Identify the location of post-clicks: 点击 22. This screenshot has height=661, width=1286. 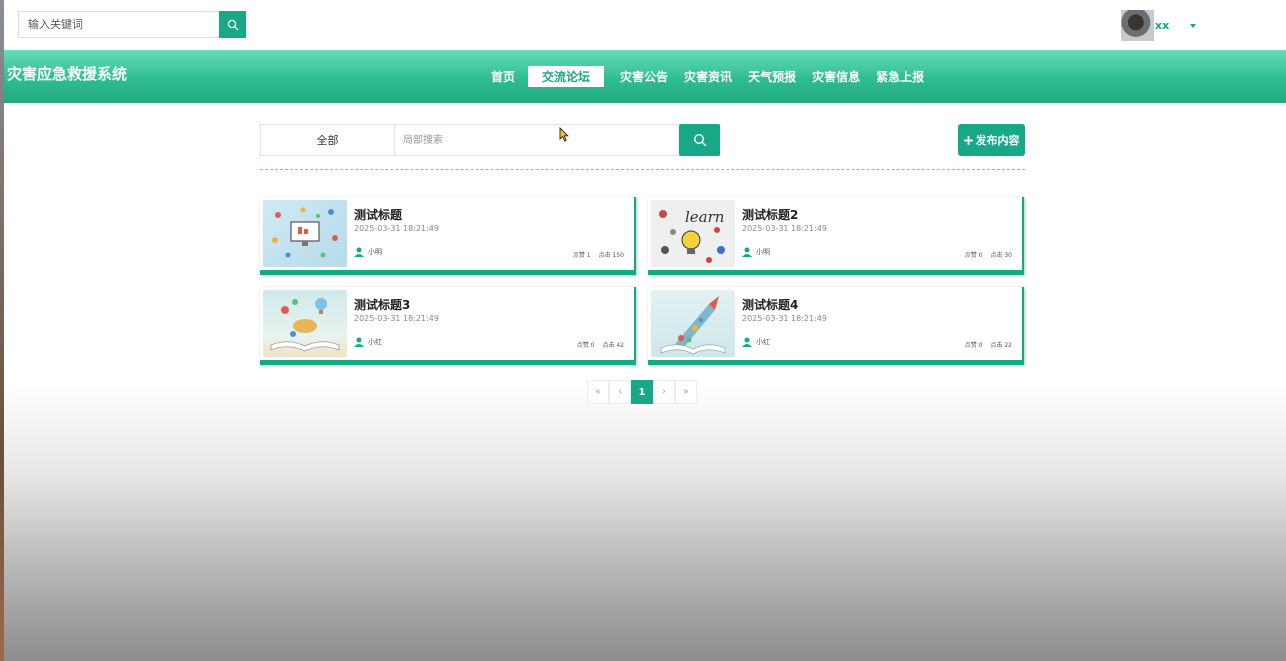
(1001, 345).